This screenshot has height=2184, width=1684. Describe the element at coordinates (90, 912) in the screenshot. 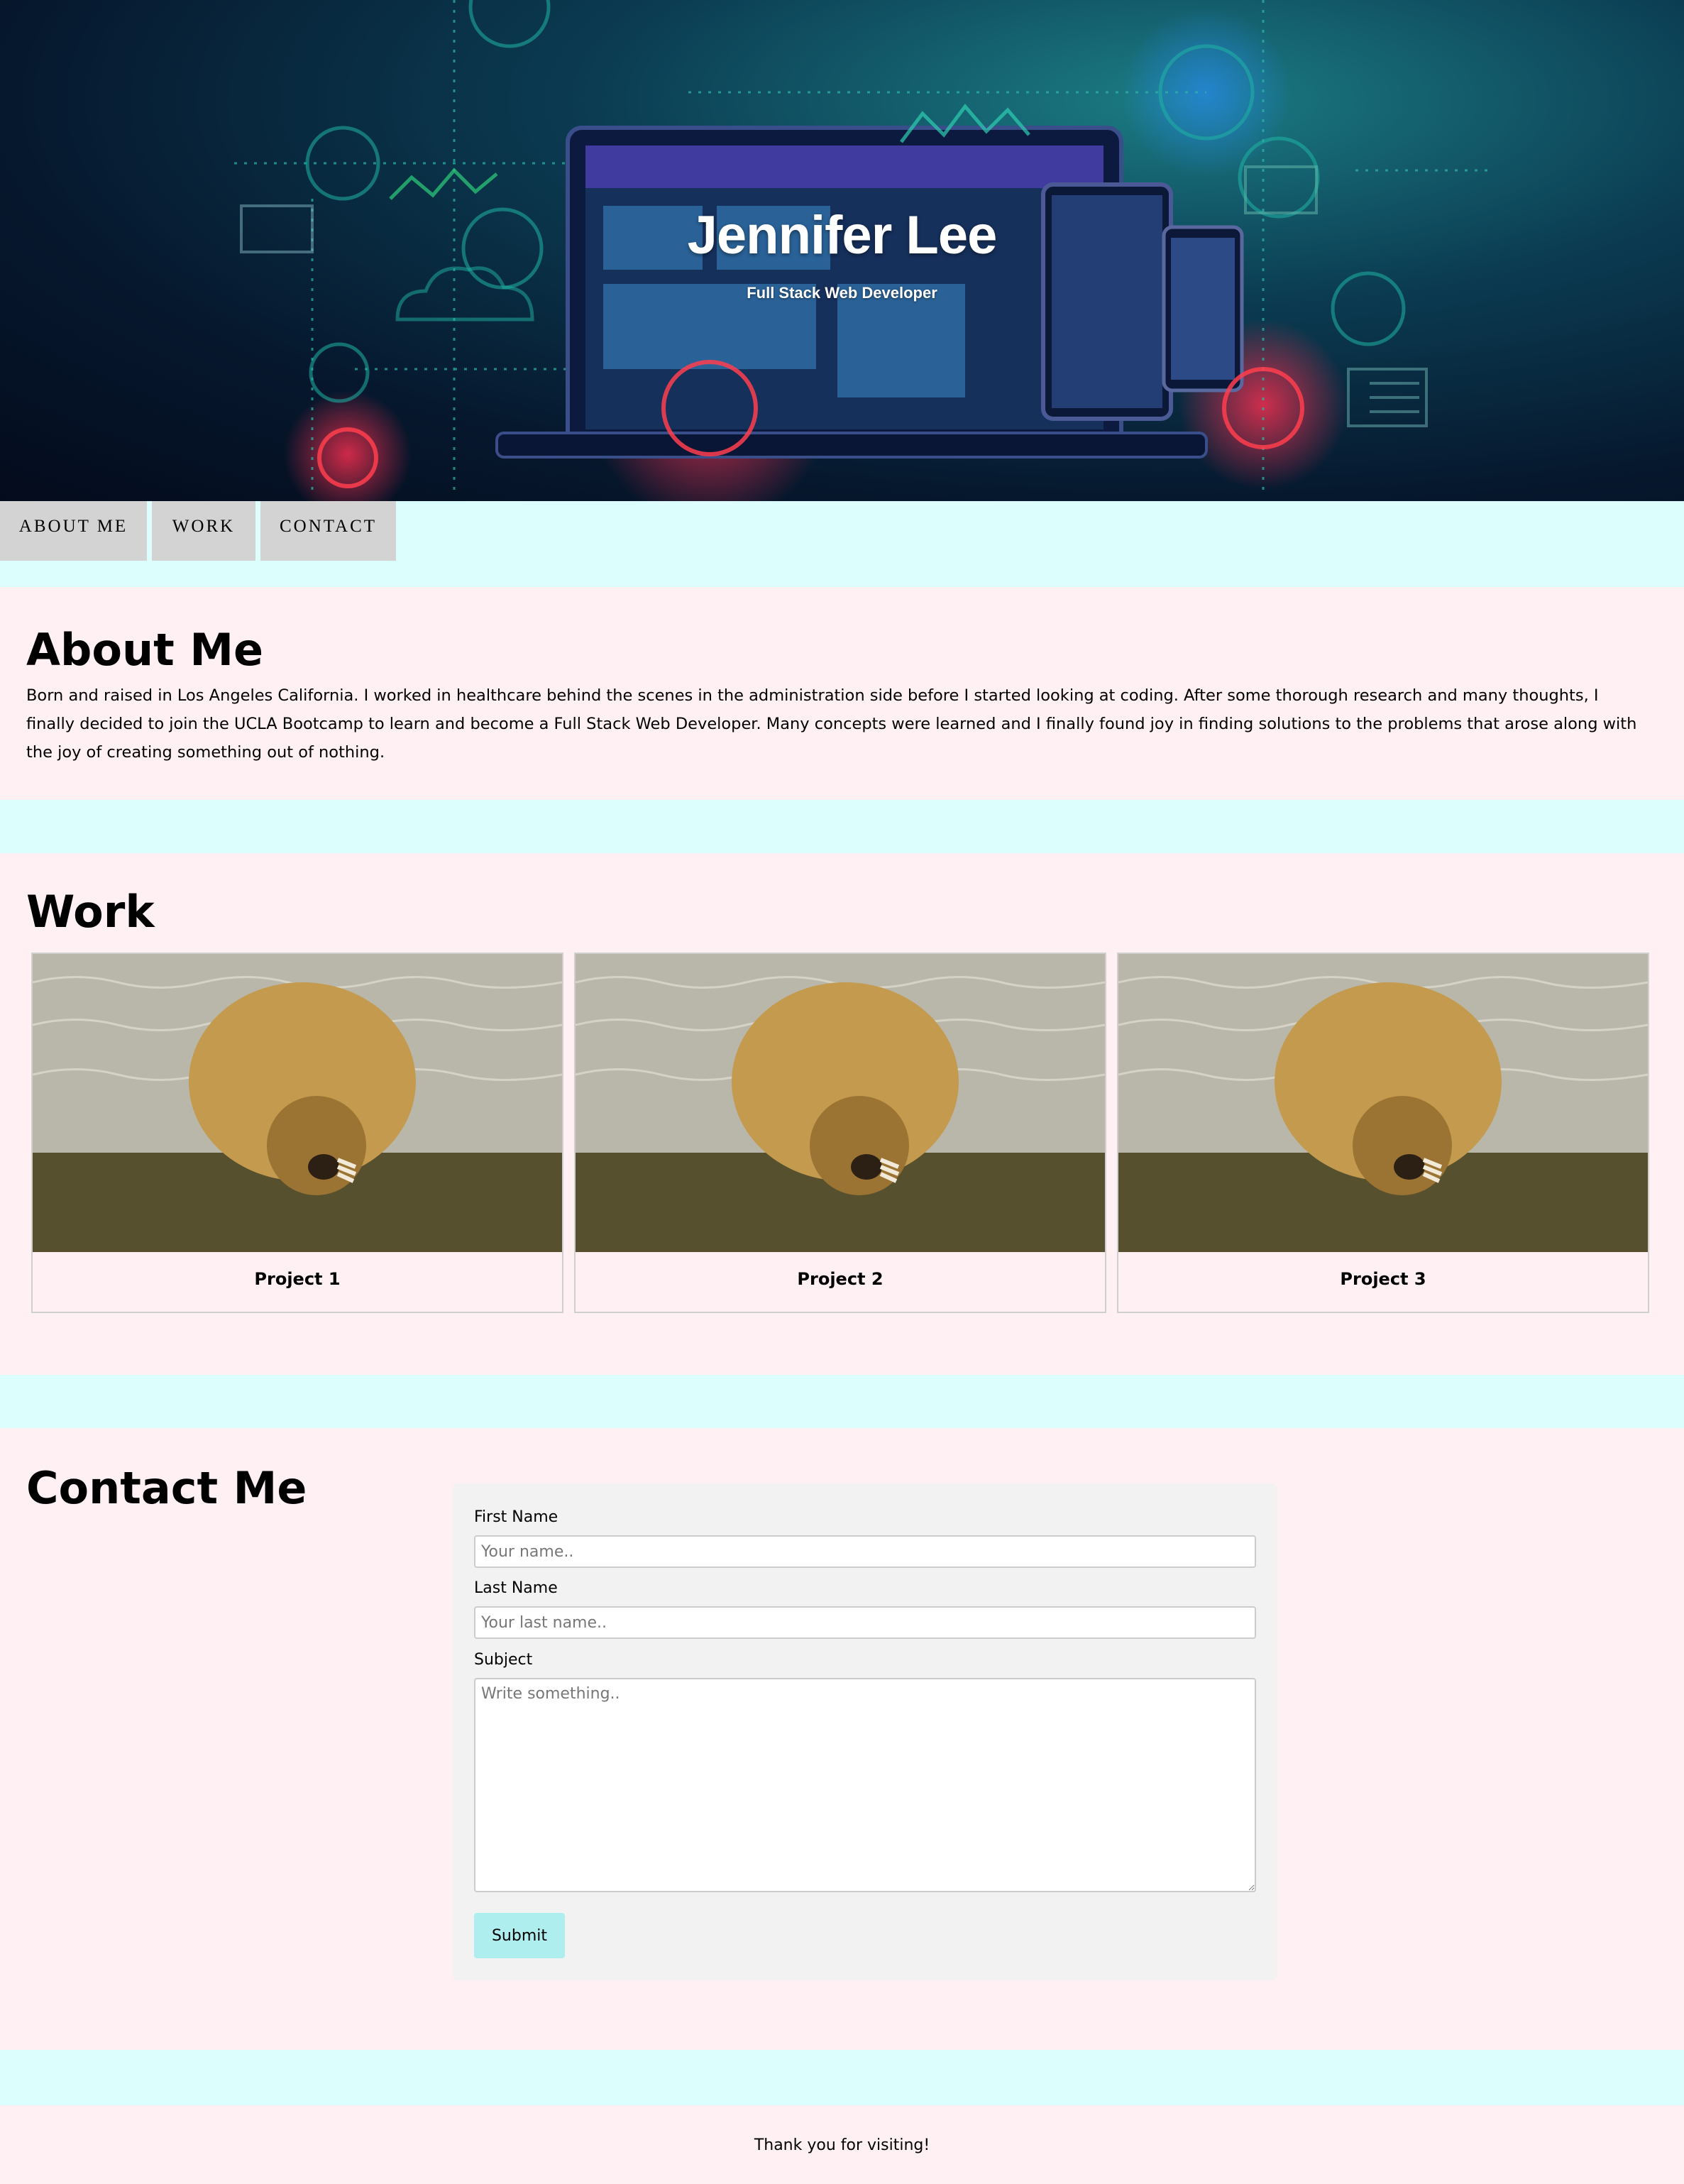

I see `work-heading: Work` at that location.